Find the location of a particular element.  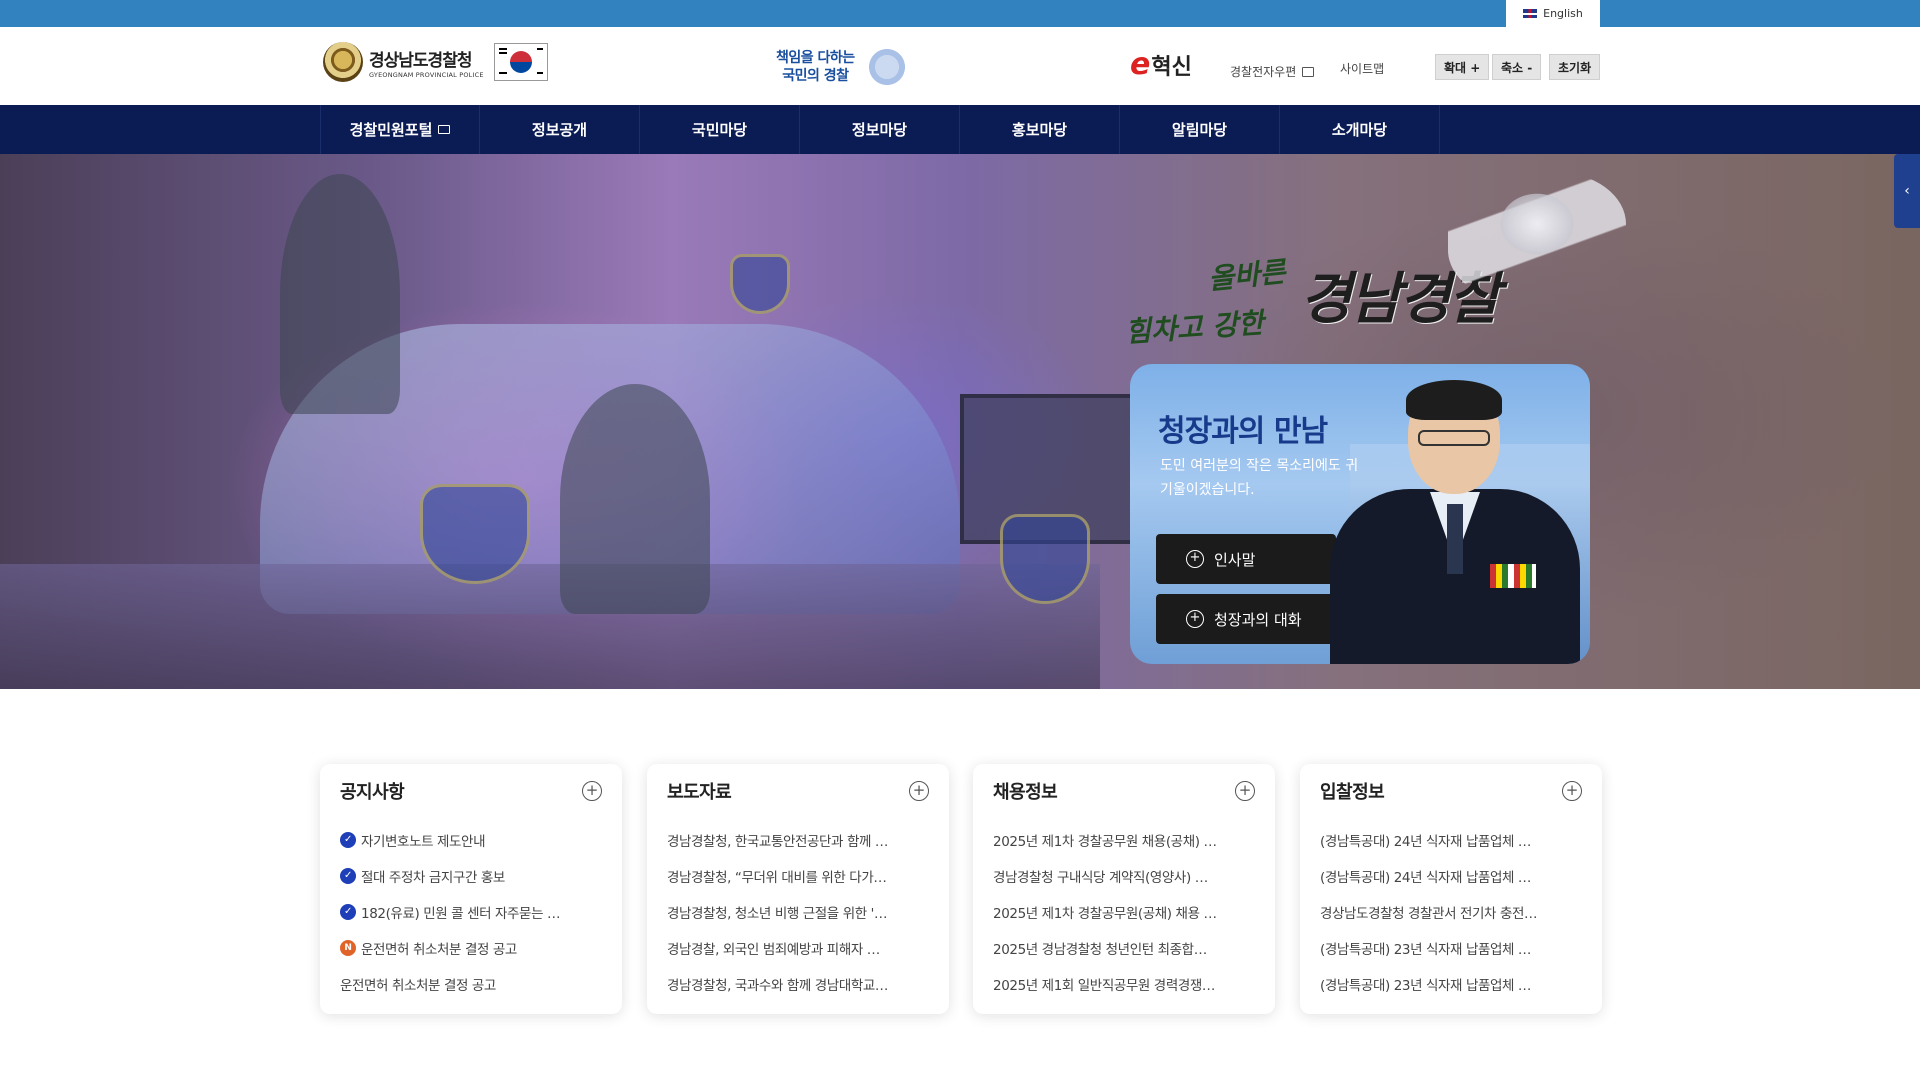

zoom-out-button: 축소 - is located at coordinates (1517, 67).